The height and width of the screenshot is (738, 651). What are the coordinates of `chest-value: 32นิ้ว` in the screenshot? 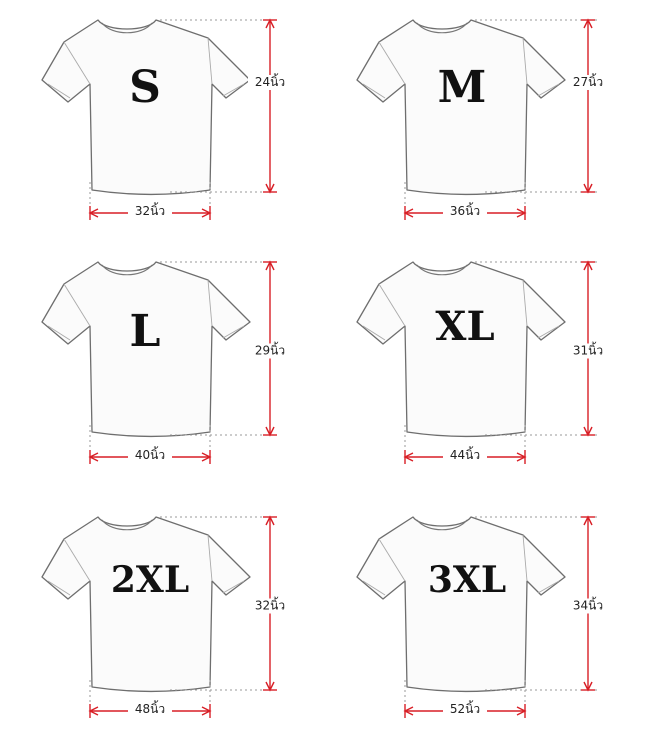 It's located at (150, 210).